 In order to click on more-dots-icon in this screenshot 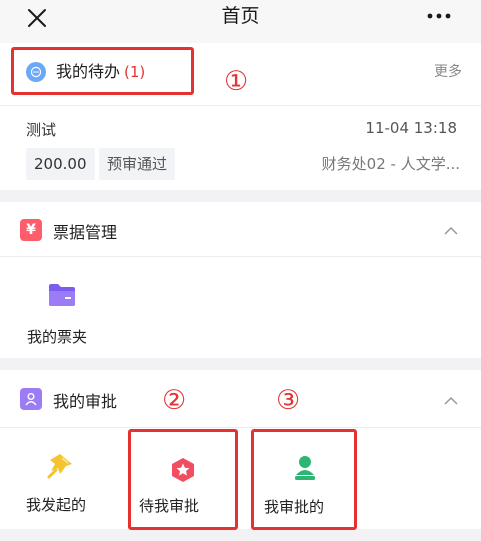, I will do `click(439, 16)`.